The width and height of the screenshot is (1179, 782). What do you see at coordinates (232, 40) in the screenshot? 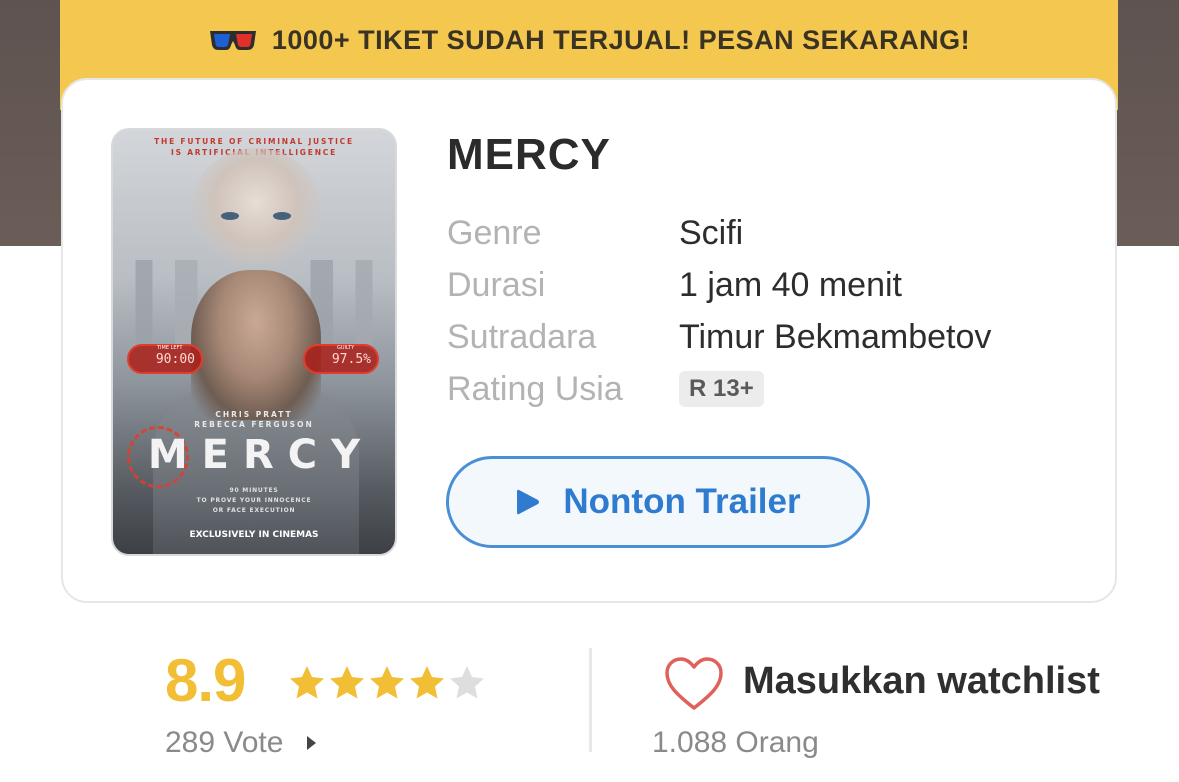
I see `3d-glasses-icon` at bounding box center [232, 40].